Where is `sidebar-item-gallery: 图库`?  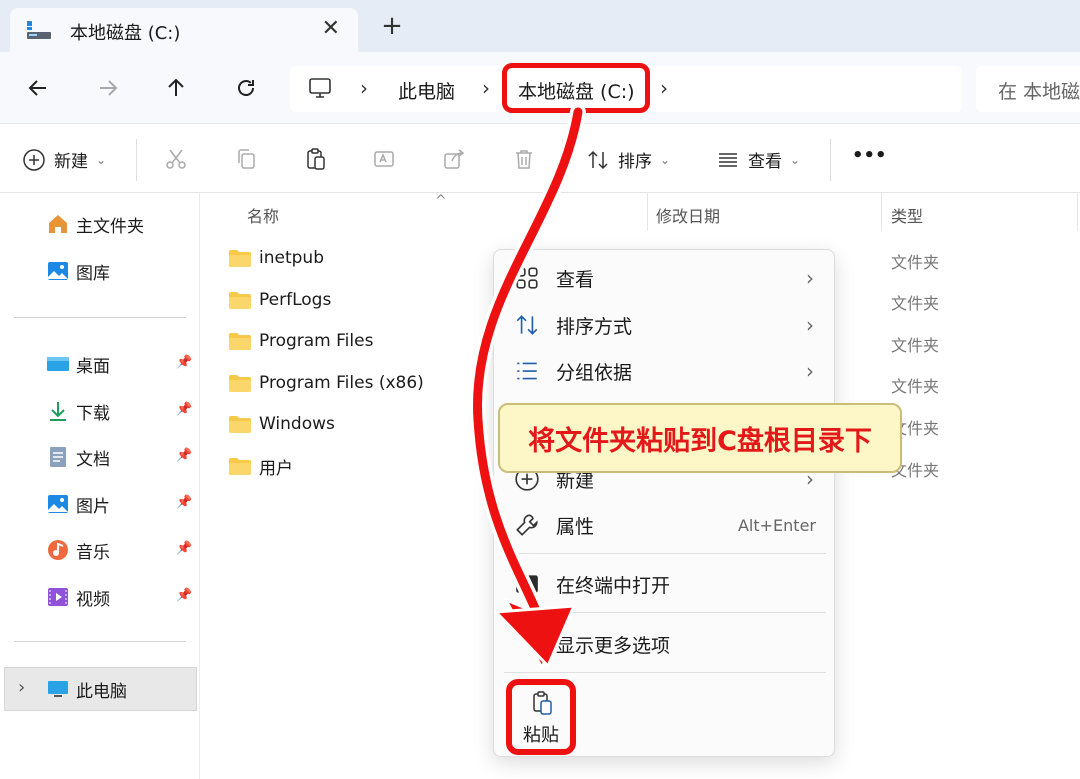 sidebar-item-gallery: 图库 is located at coordinates (78, 271).